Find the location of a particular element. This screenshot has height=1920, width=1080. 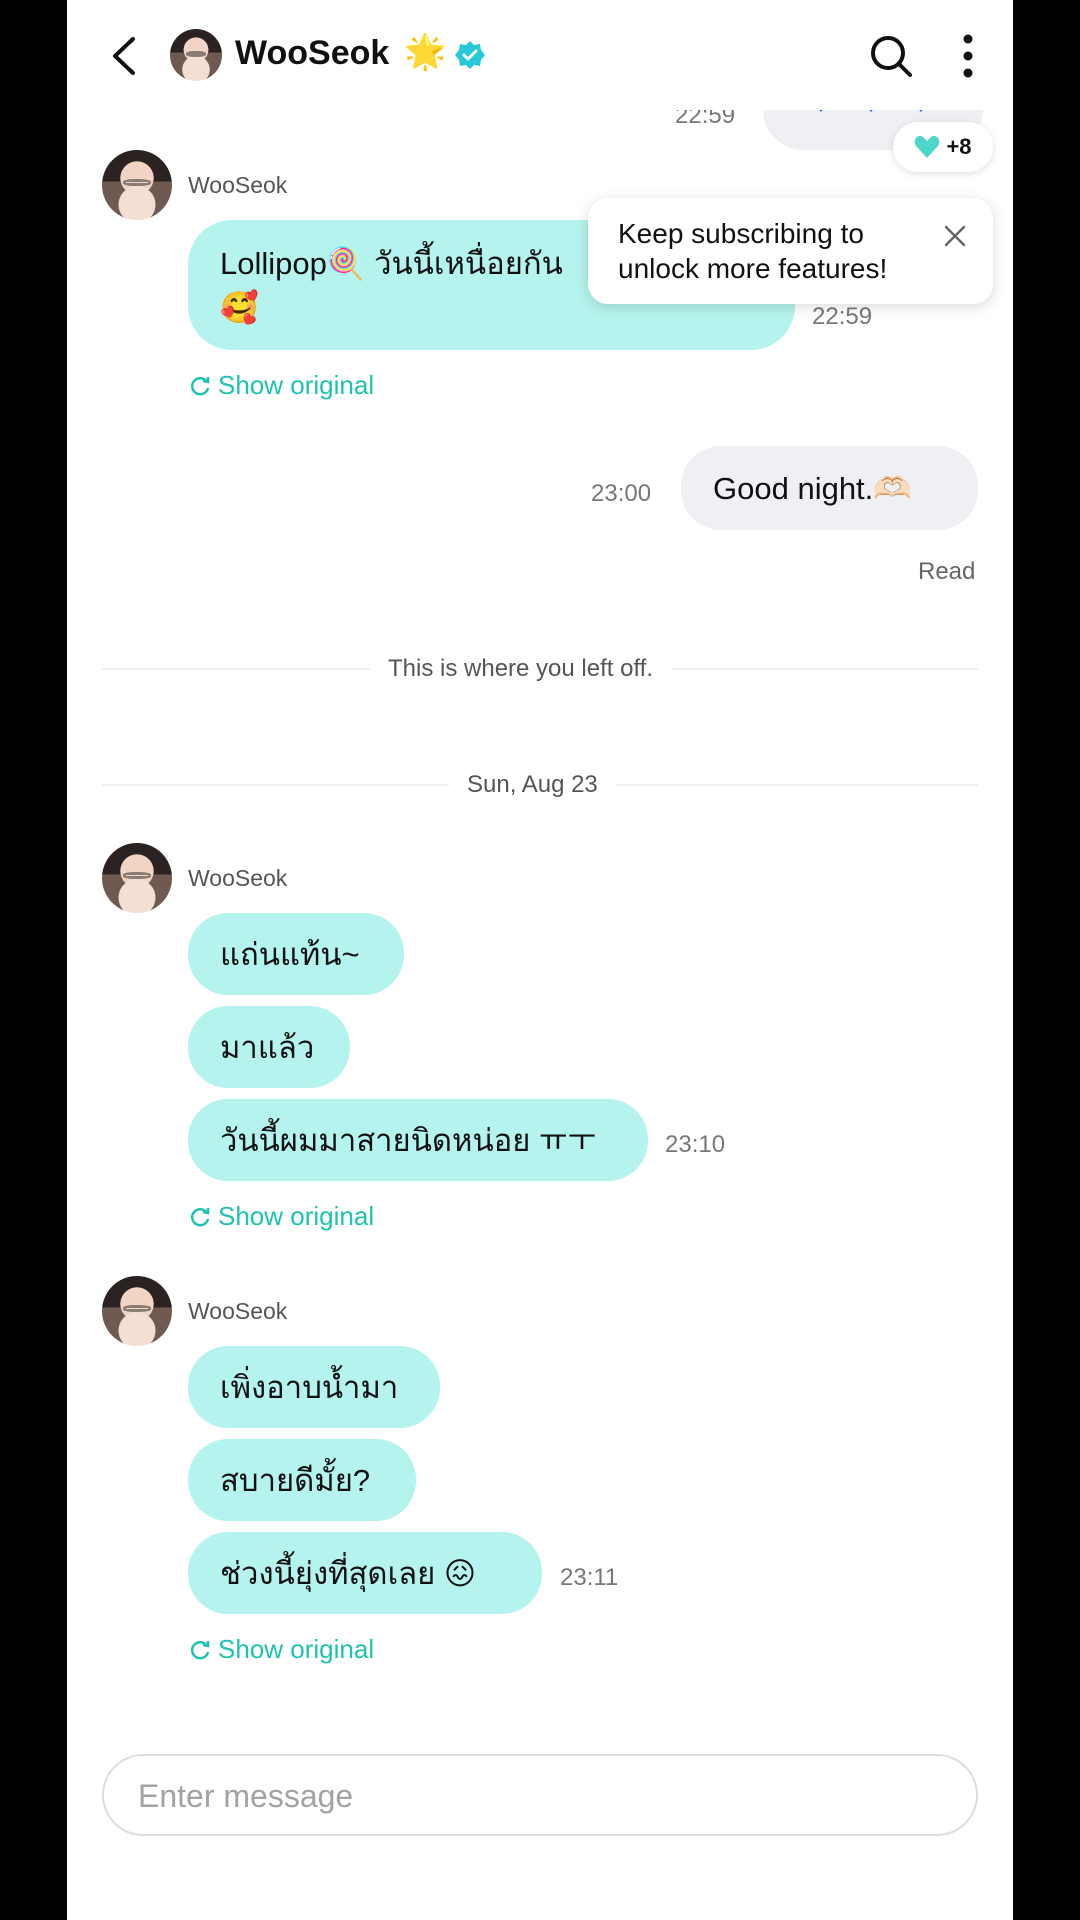

my-message-bubble: Good night.🫶🏻 is located at coordinates (829, 488).